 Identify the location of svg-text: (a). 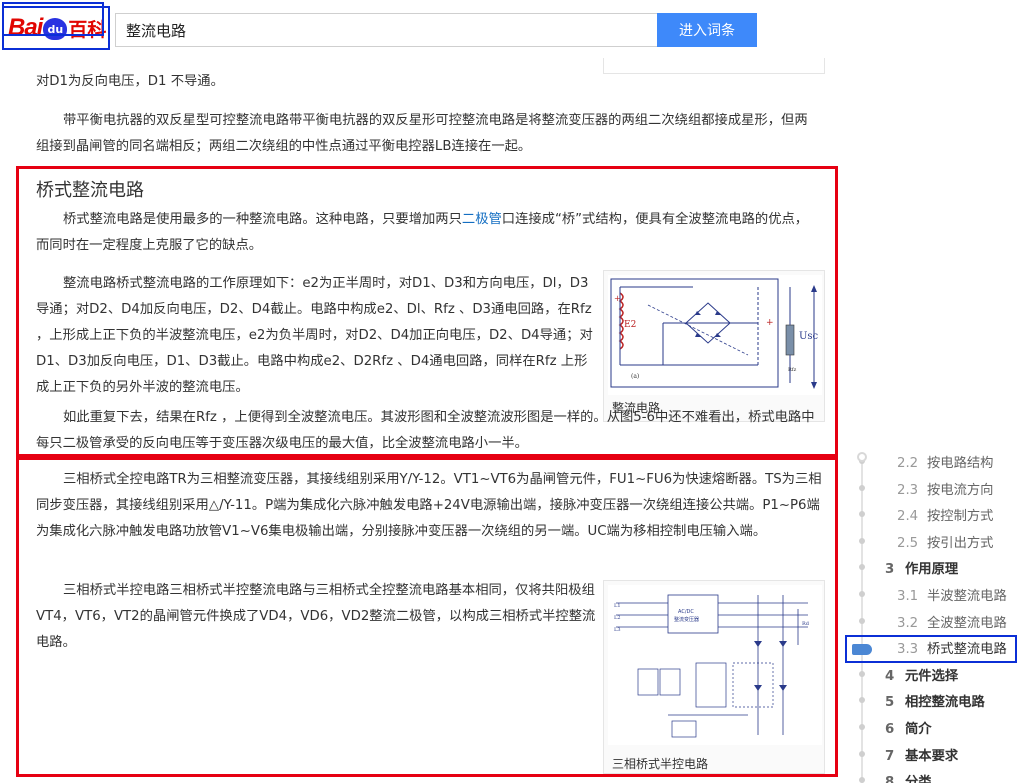
(635, 376).